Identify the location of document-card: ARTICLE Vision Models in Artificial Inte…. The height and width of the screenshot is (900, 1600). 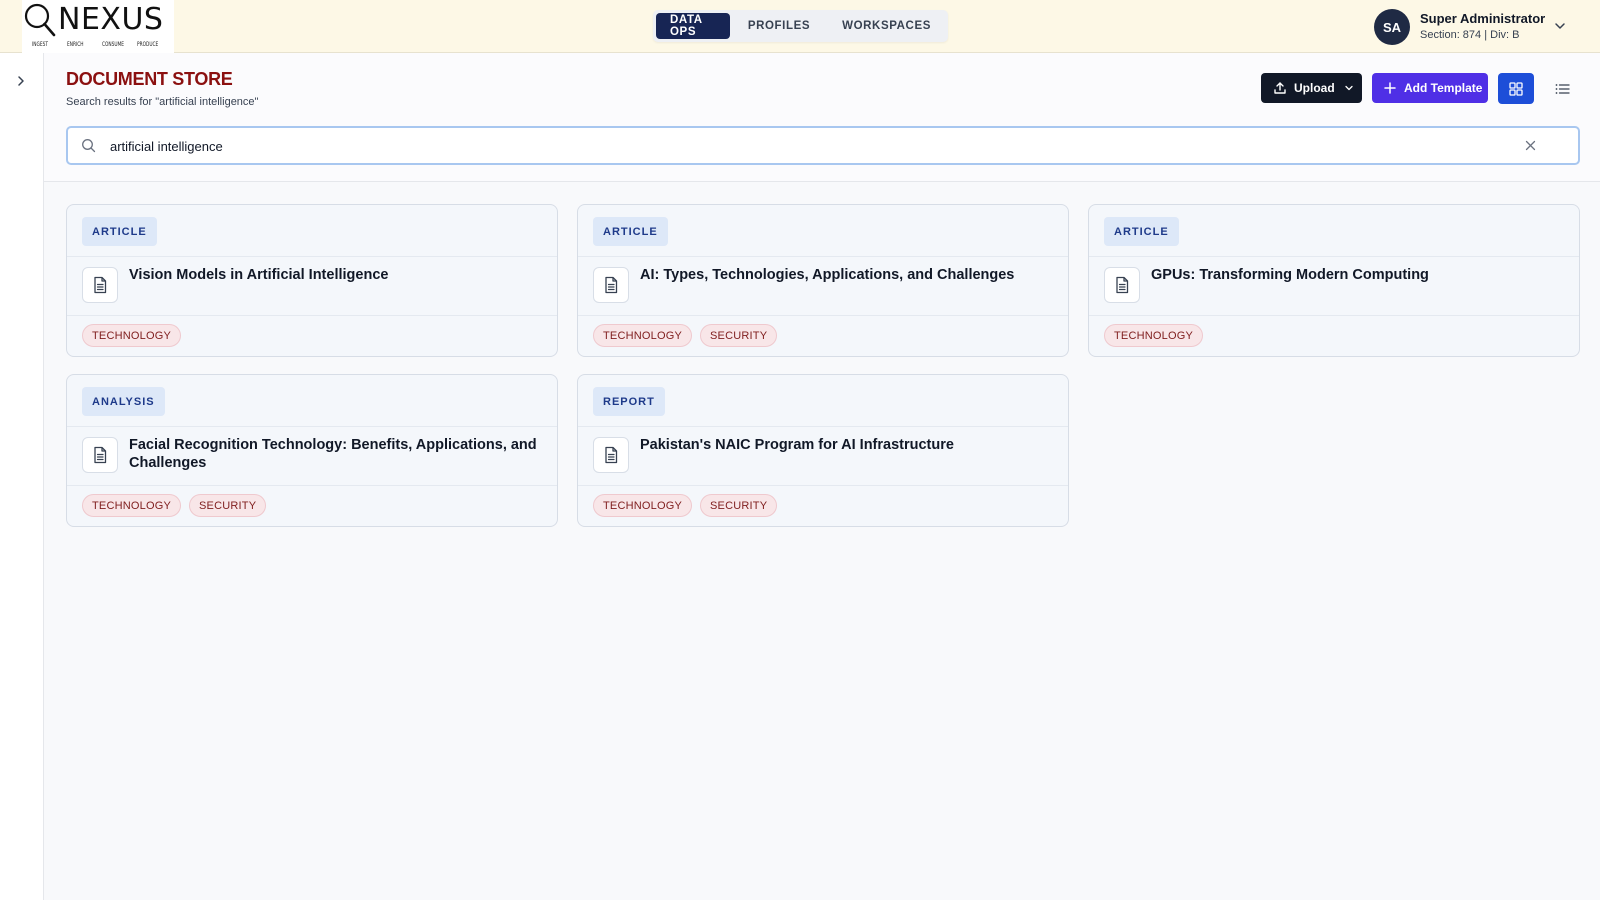
(312, 280).